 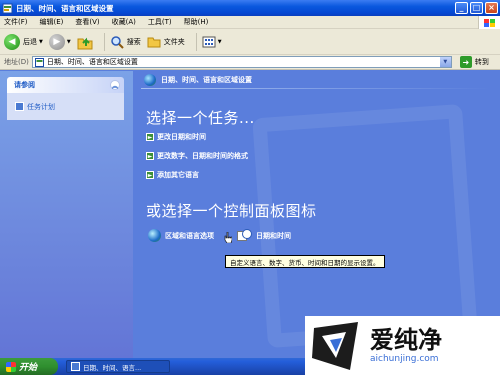 I want to click on see-also-header: 请参阅 ︽, so click(x=65, y=85).